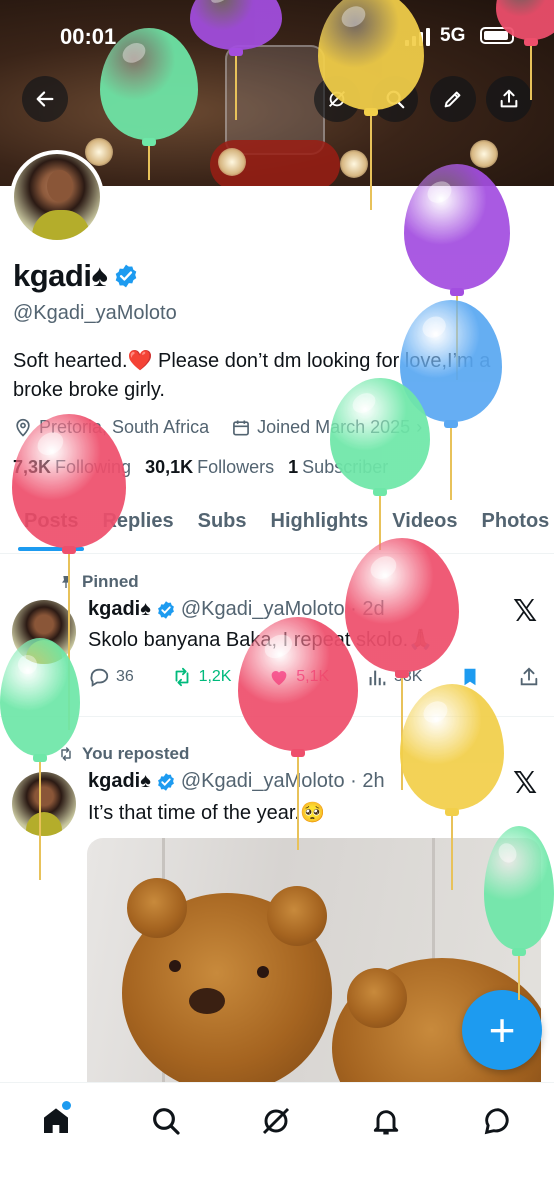 The width and height of the screenshot is (554, 1200). I want to click on subscribers-link: 1 Subscriber, so click(338, 467).